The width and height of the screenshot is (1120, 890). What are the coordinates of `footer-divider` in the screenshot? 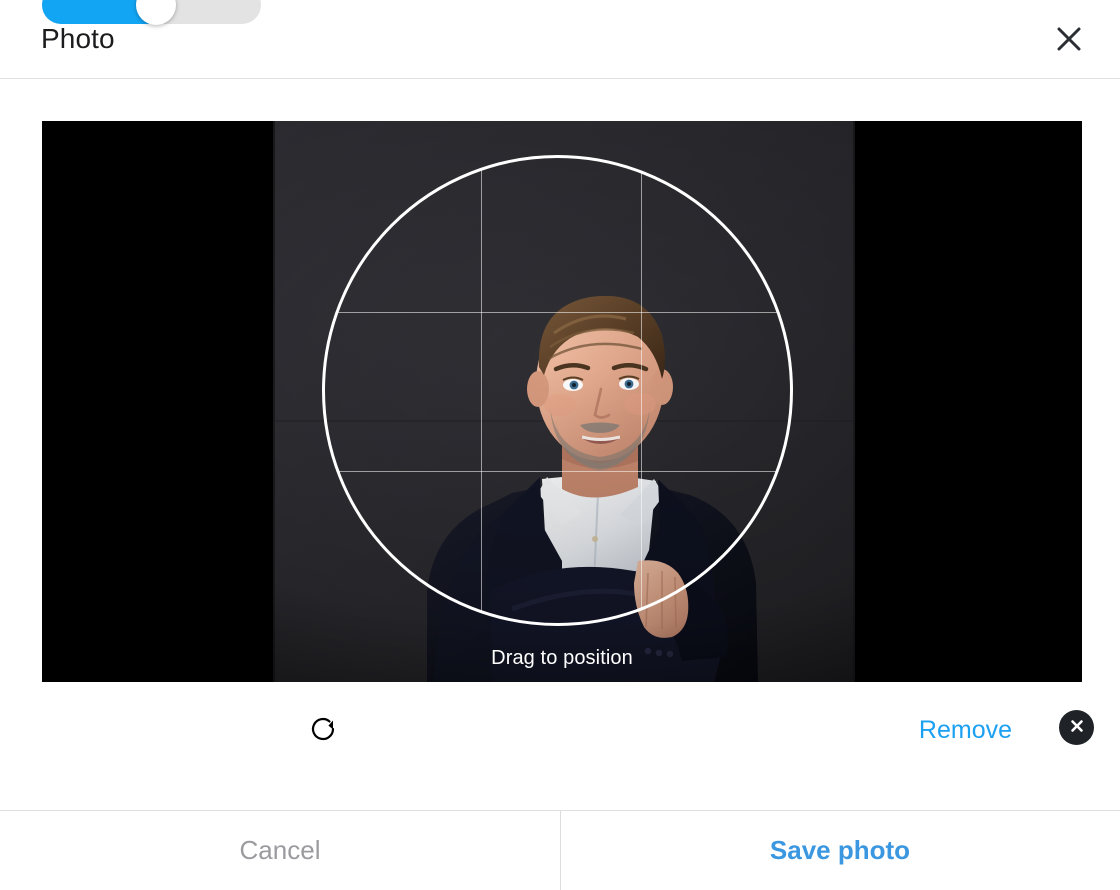 It's located at (560, 850).